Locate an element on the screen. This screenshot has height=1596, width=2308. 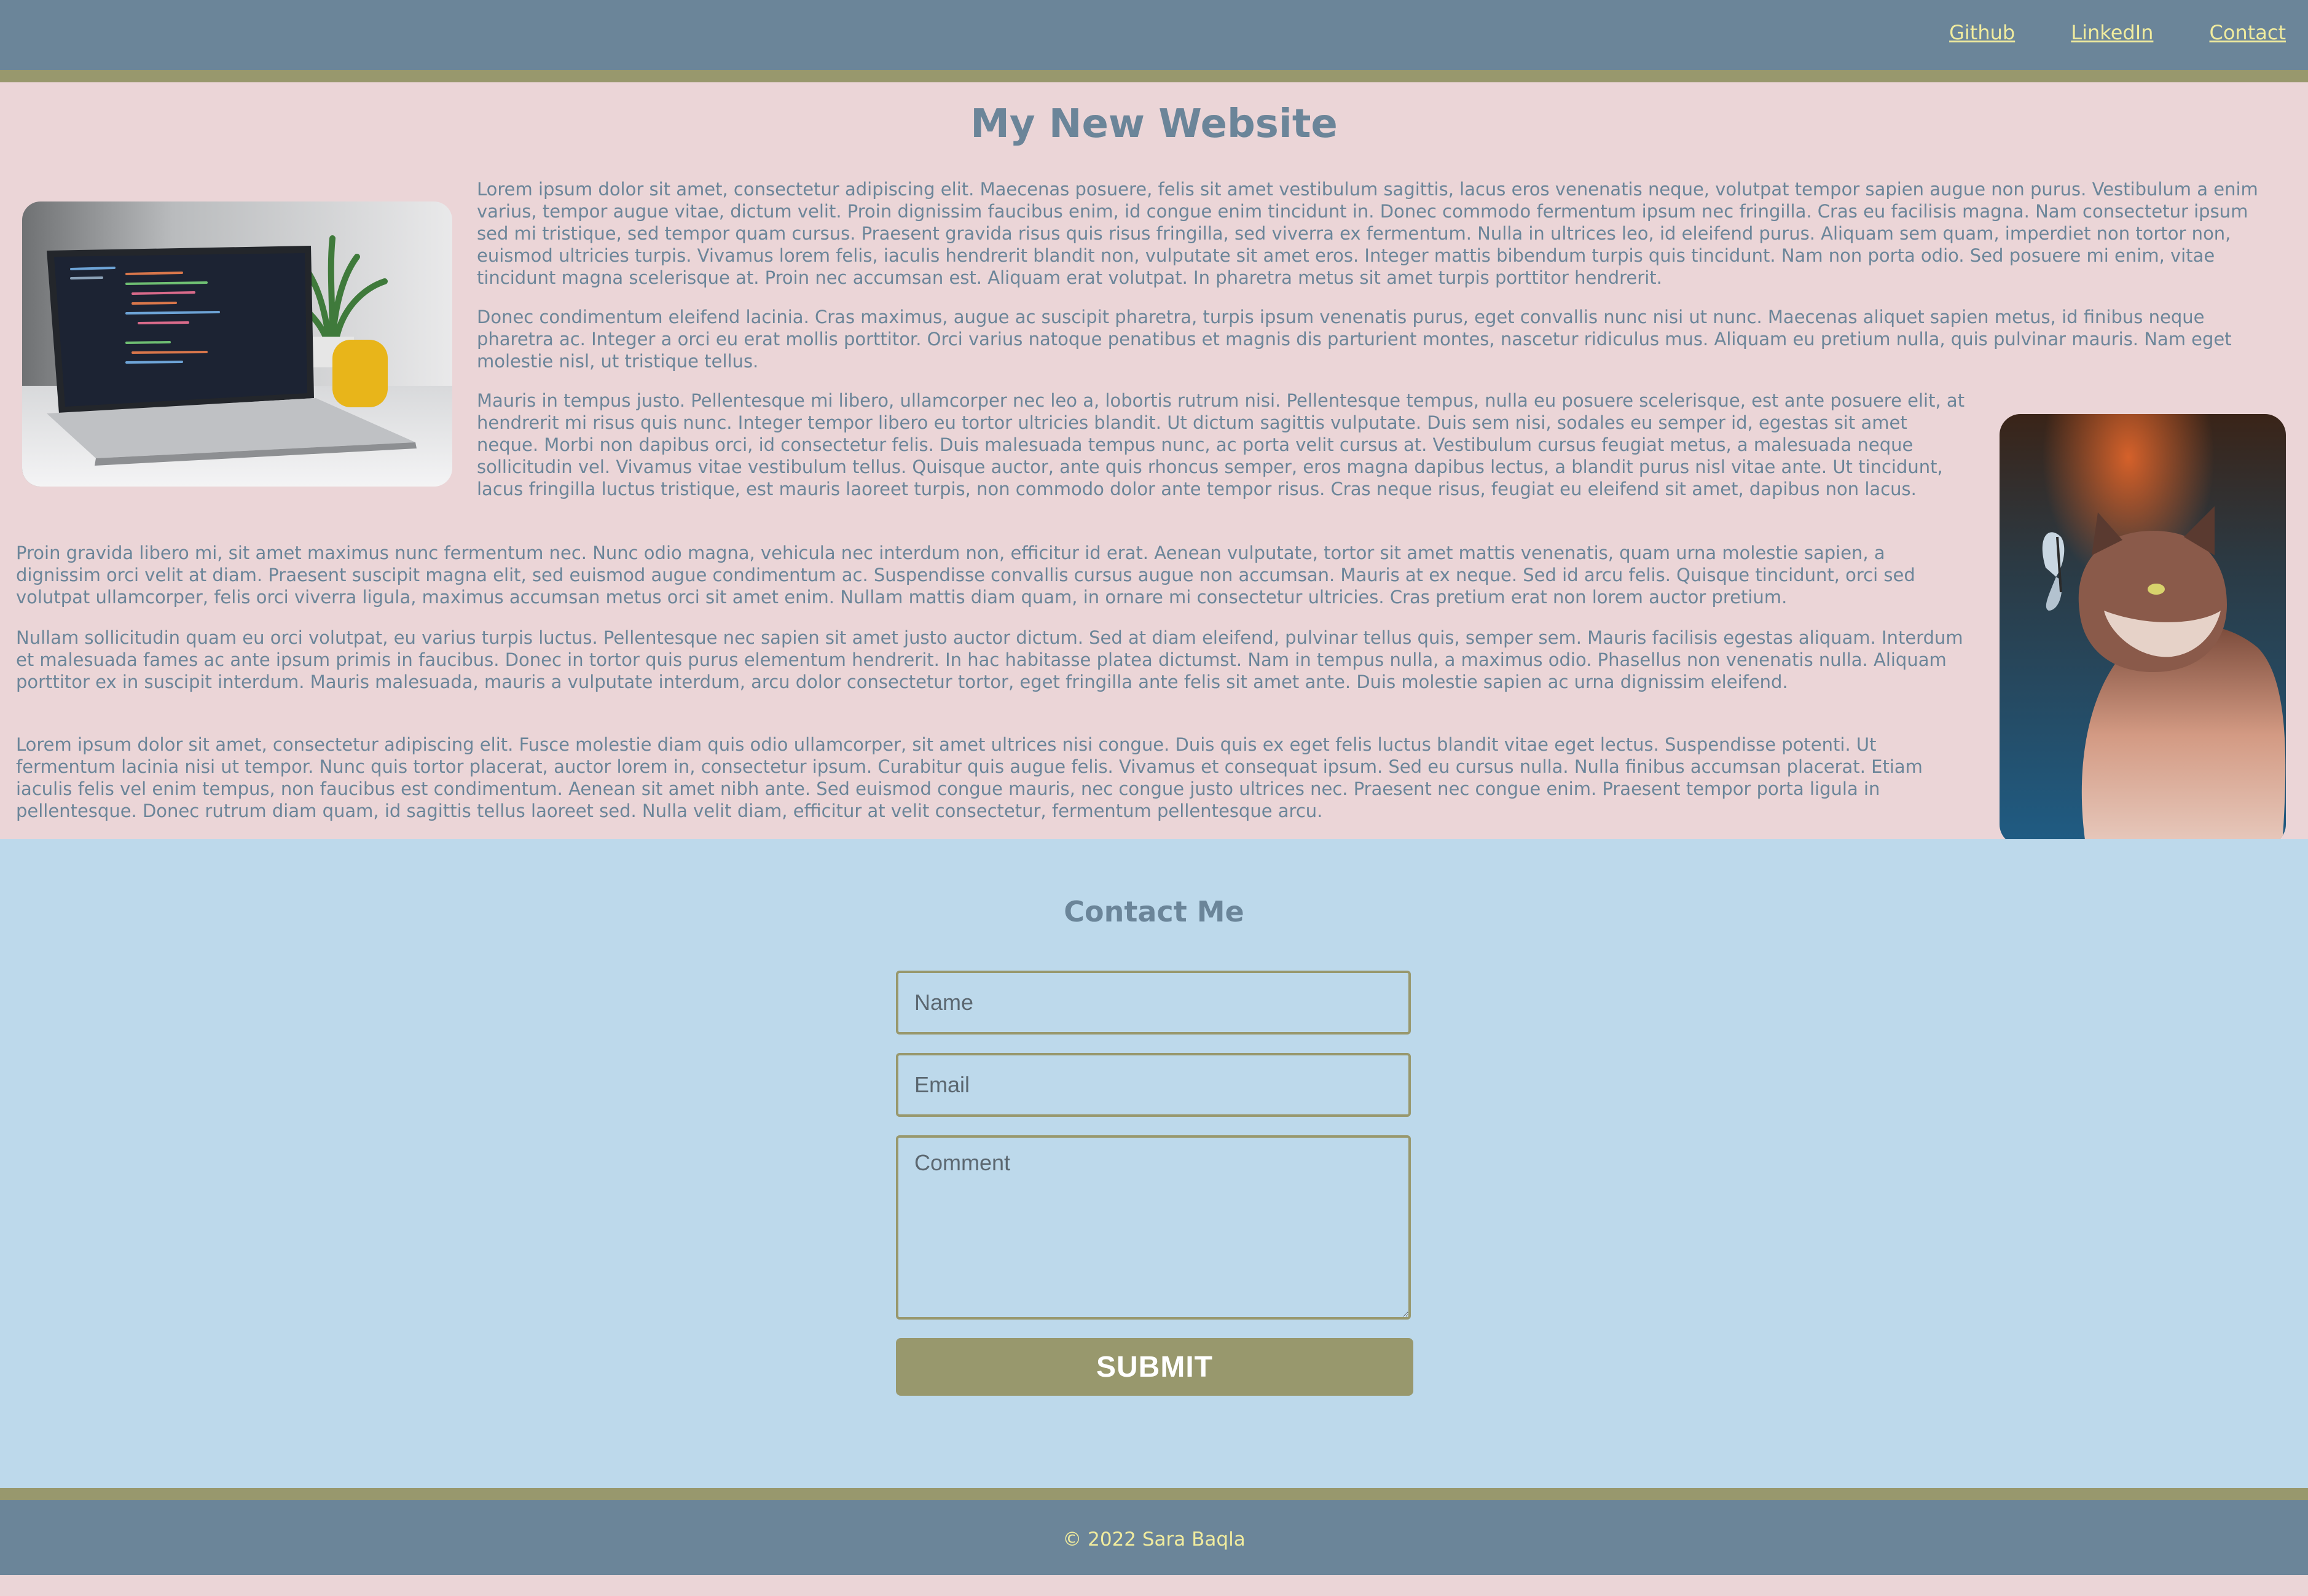
cat-image is located at coordinates (2143, 629).